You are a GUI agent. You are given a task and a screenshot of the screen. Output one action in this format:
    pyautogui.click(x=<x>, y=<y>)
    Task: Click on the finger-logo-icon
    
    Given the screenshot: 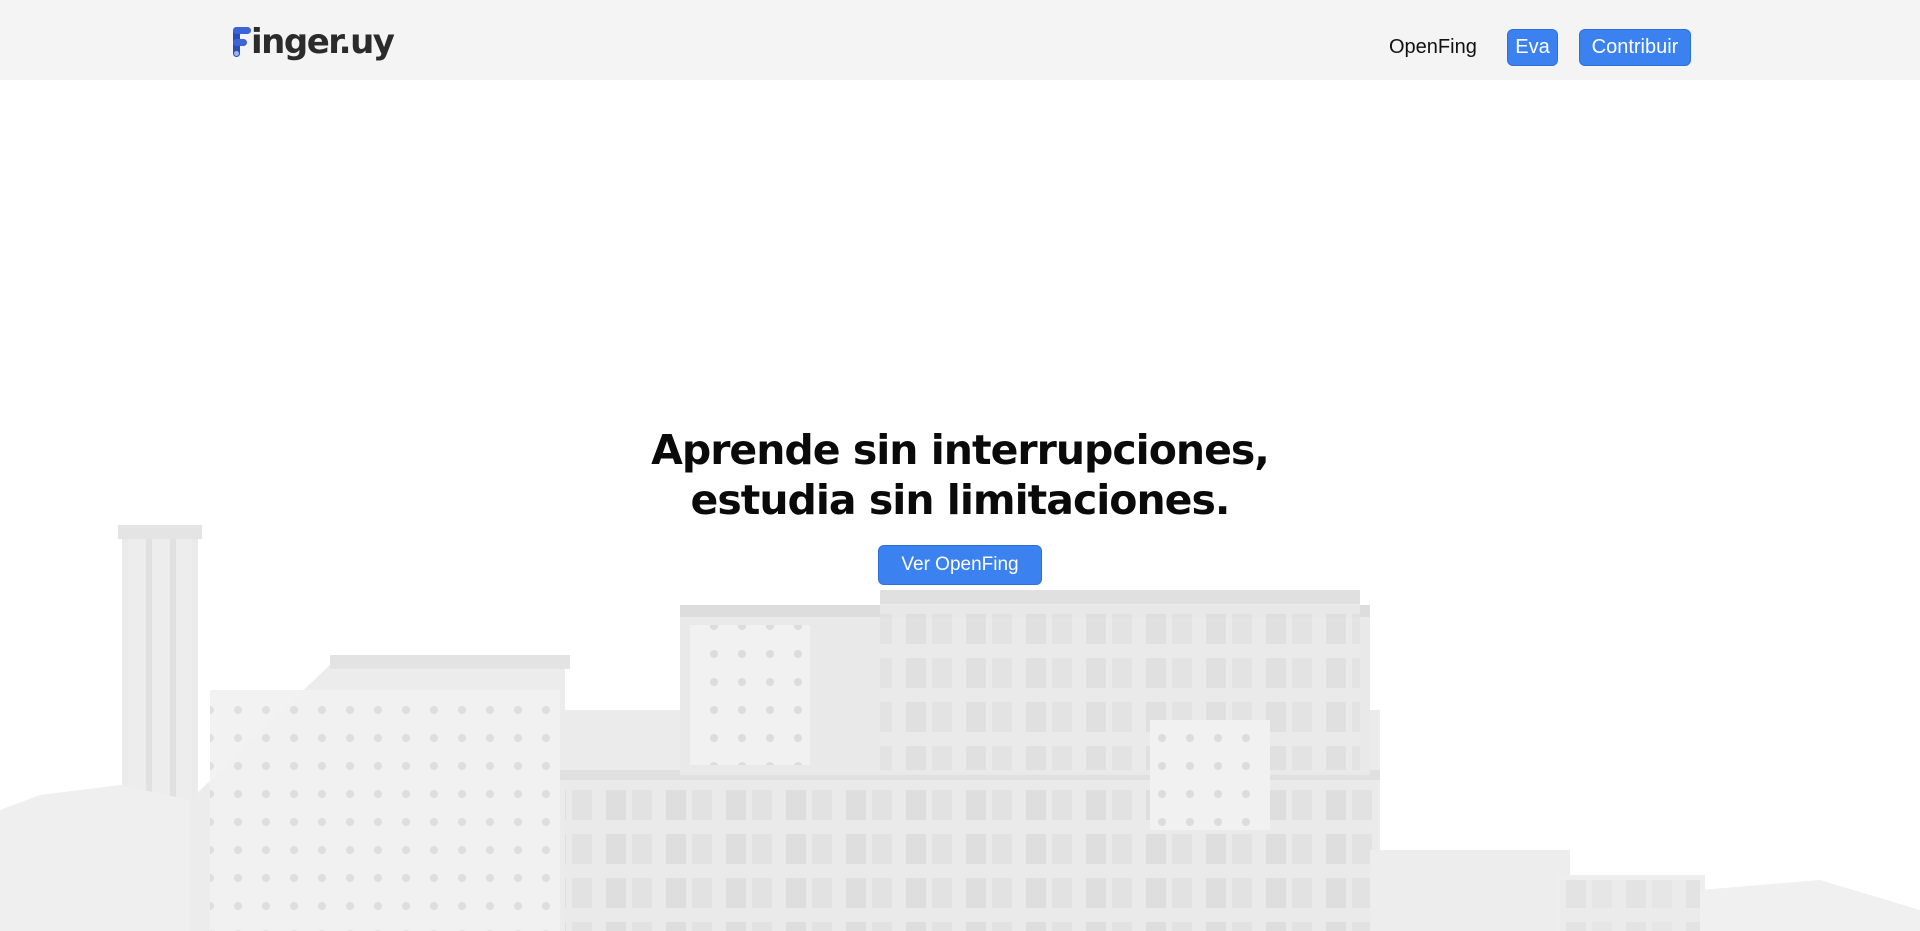 What is the action you would take?
    pyautogui.click(x=242, y=42)
    